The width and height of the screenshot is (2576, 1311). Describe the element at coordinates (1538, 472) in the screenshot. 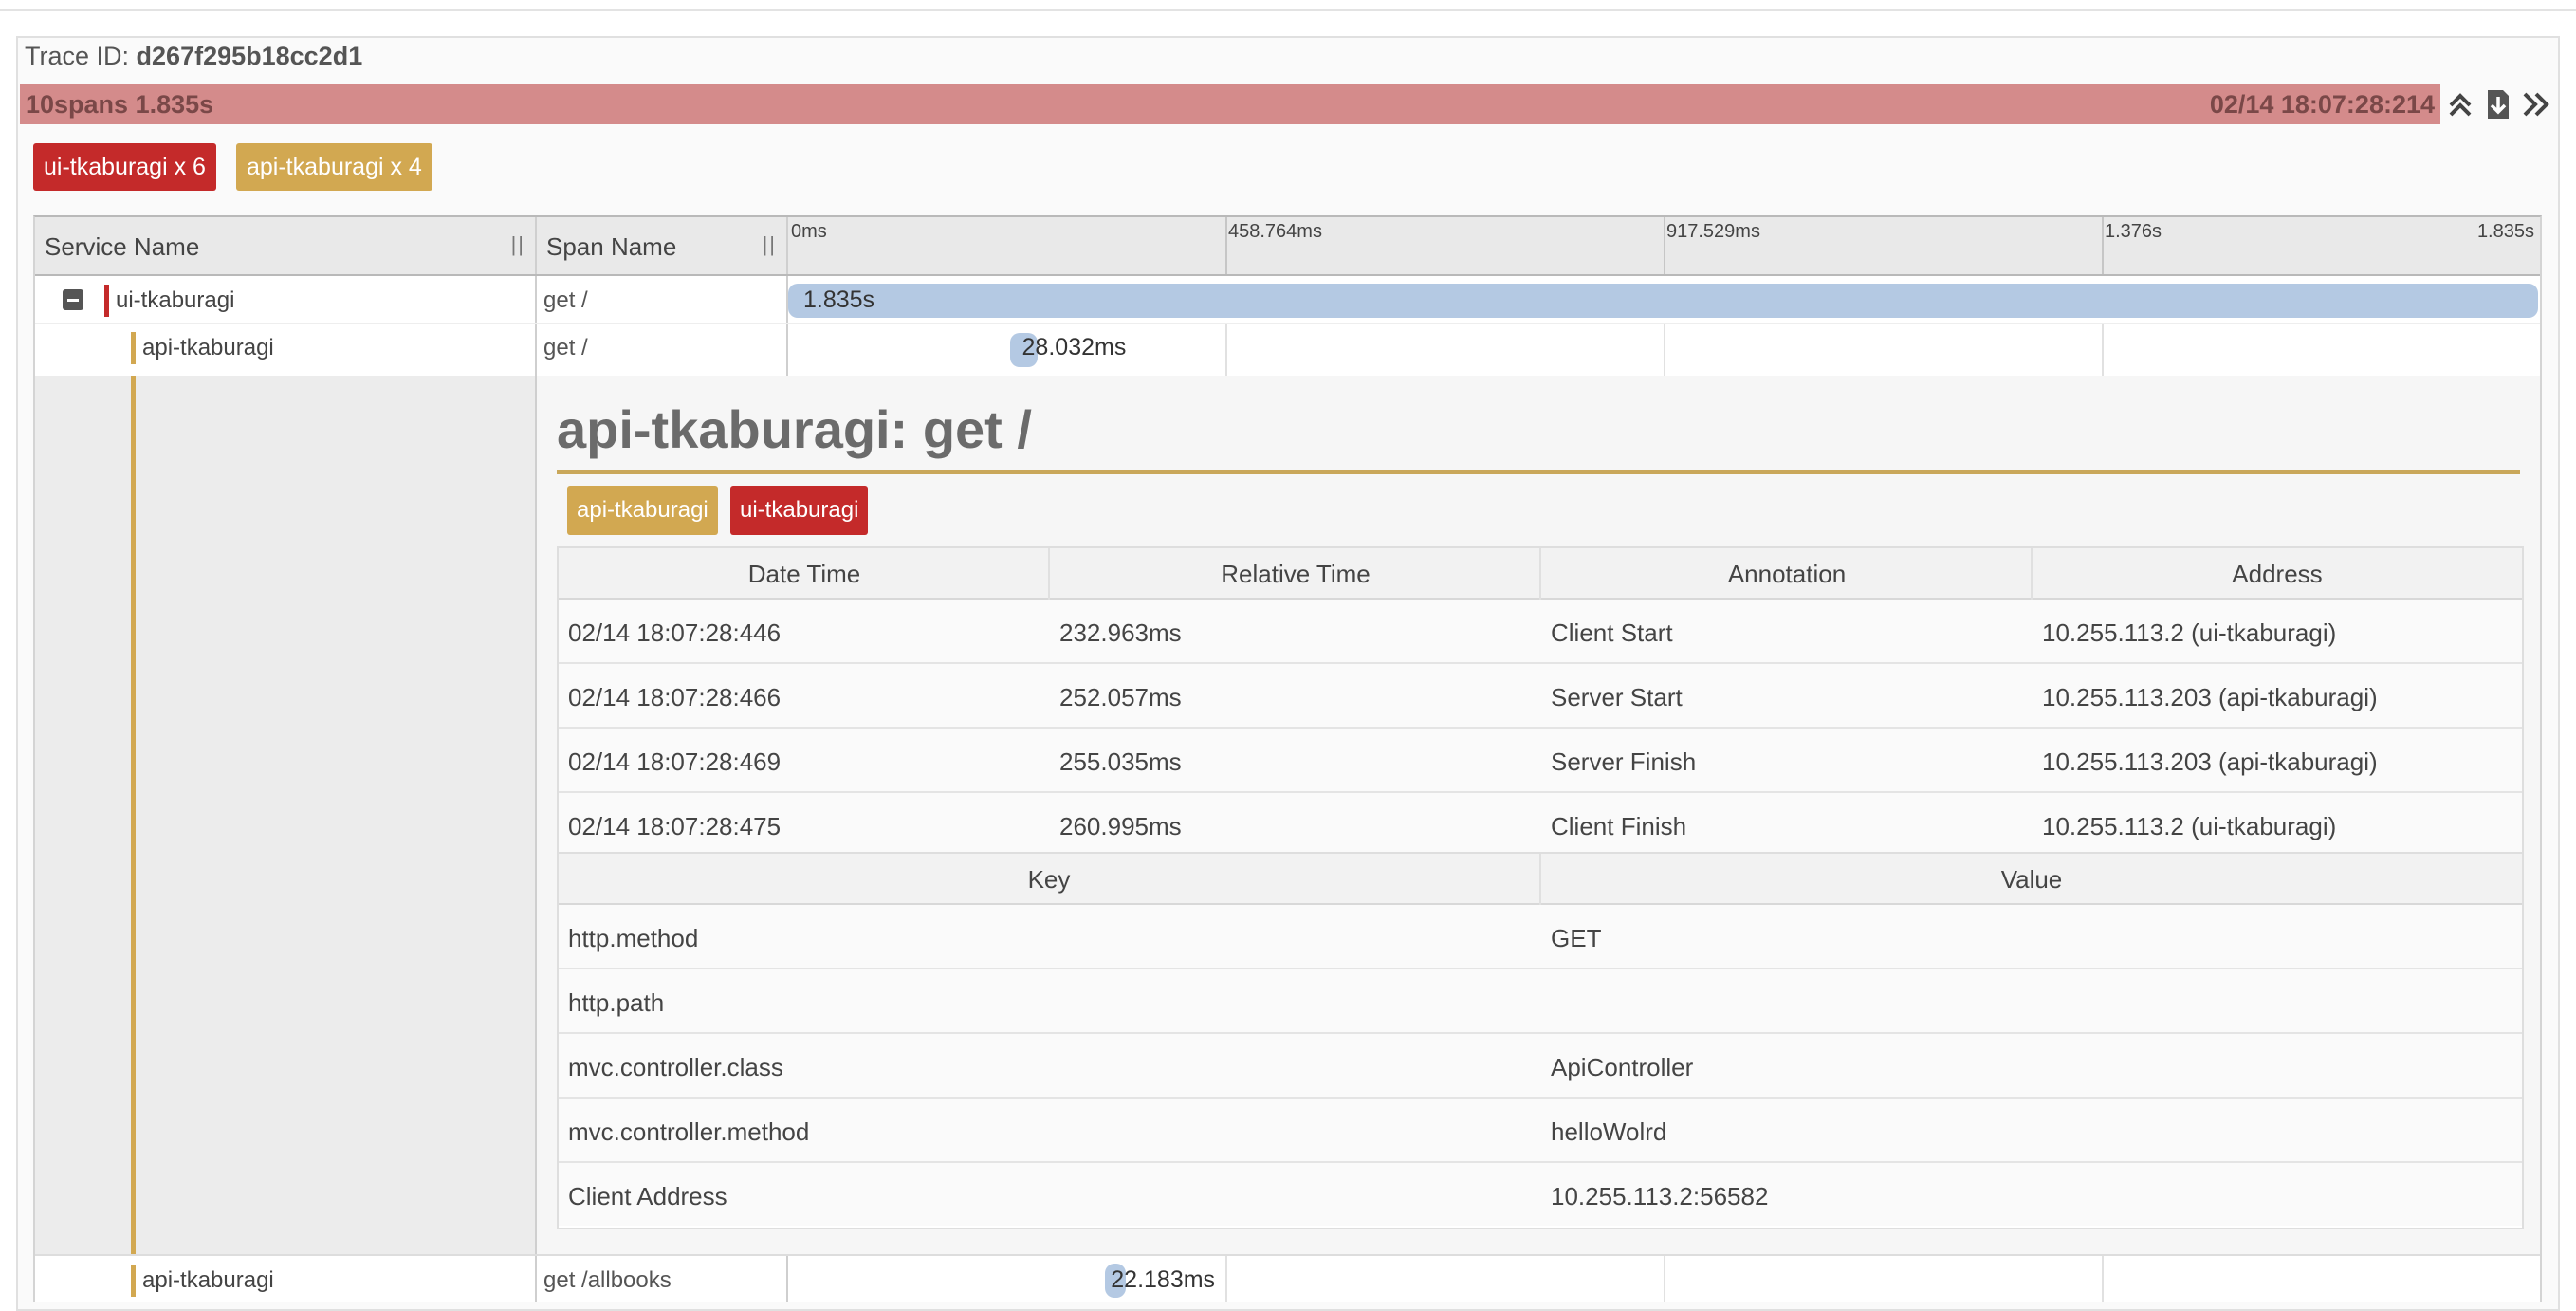

I see `span-detail-title-rule` at that location.